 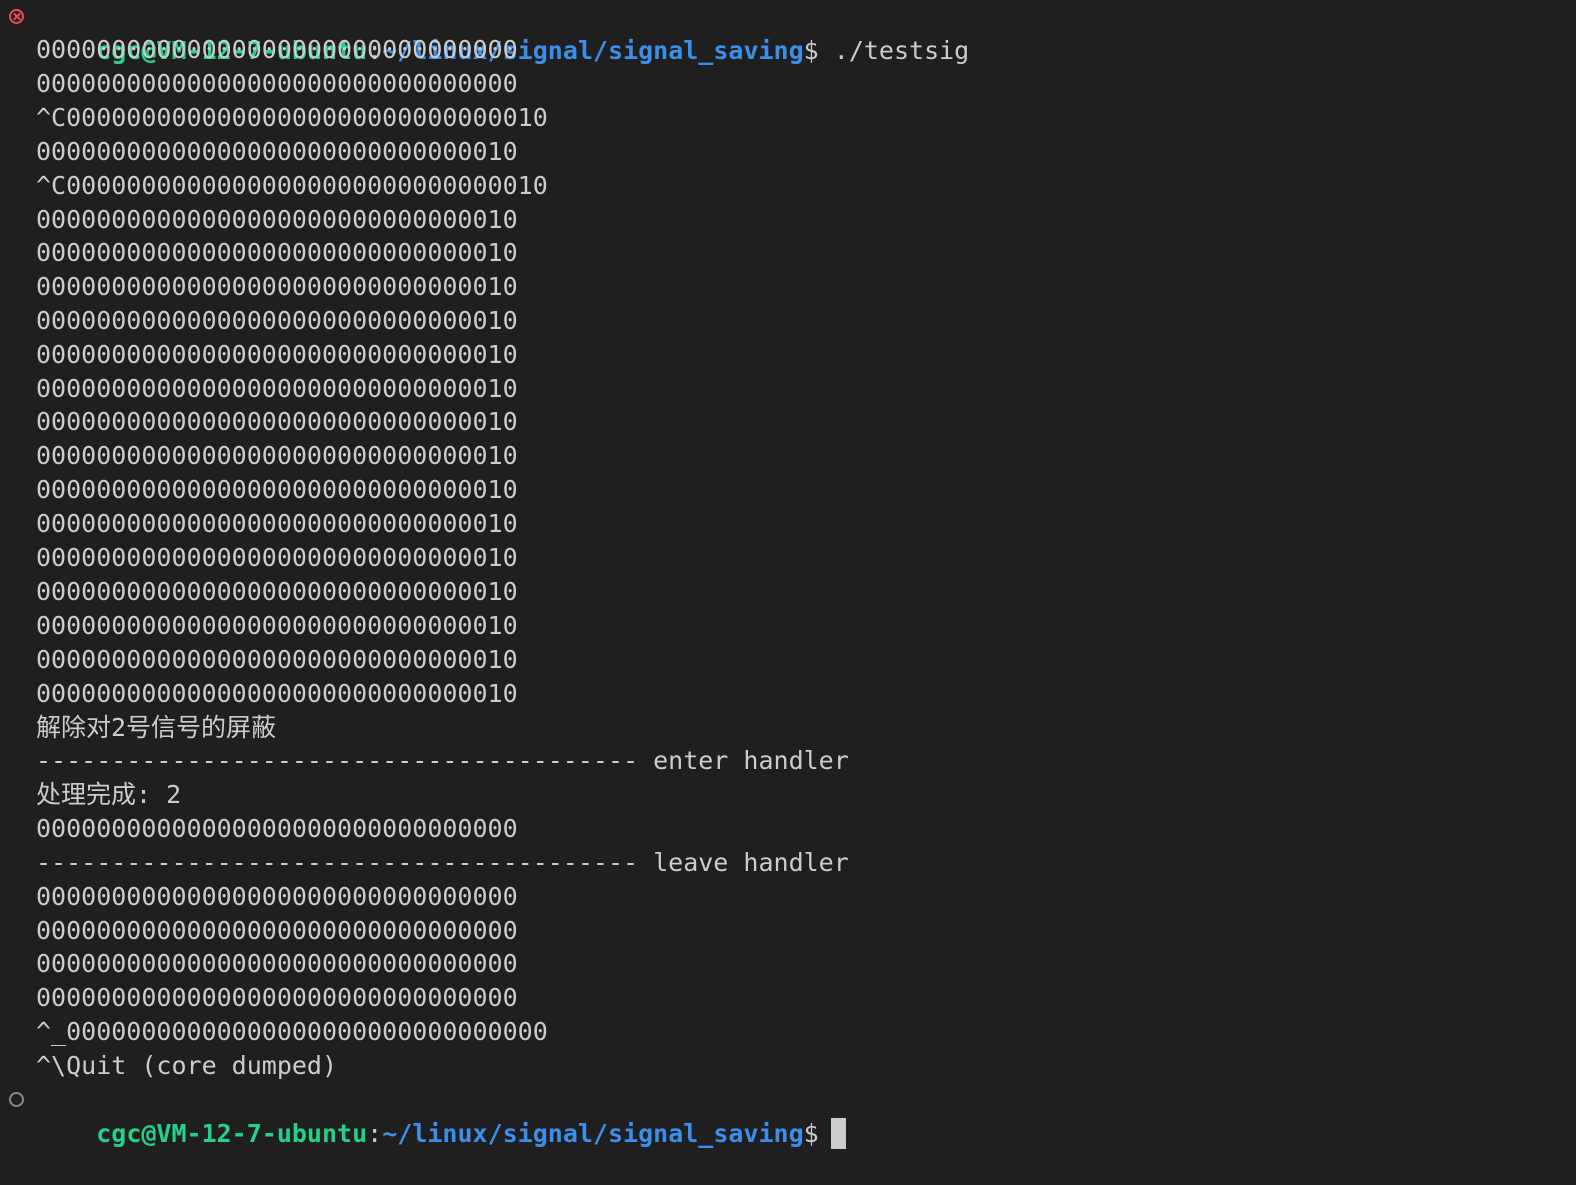 What do you see at coordinates (156, 727) in the screenshot?
I see `output-line: 解除对2号信号的屏蔽` at bounding box center [156, 727].